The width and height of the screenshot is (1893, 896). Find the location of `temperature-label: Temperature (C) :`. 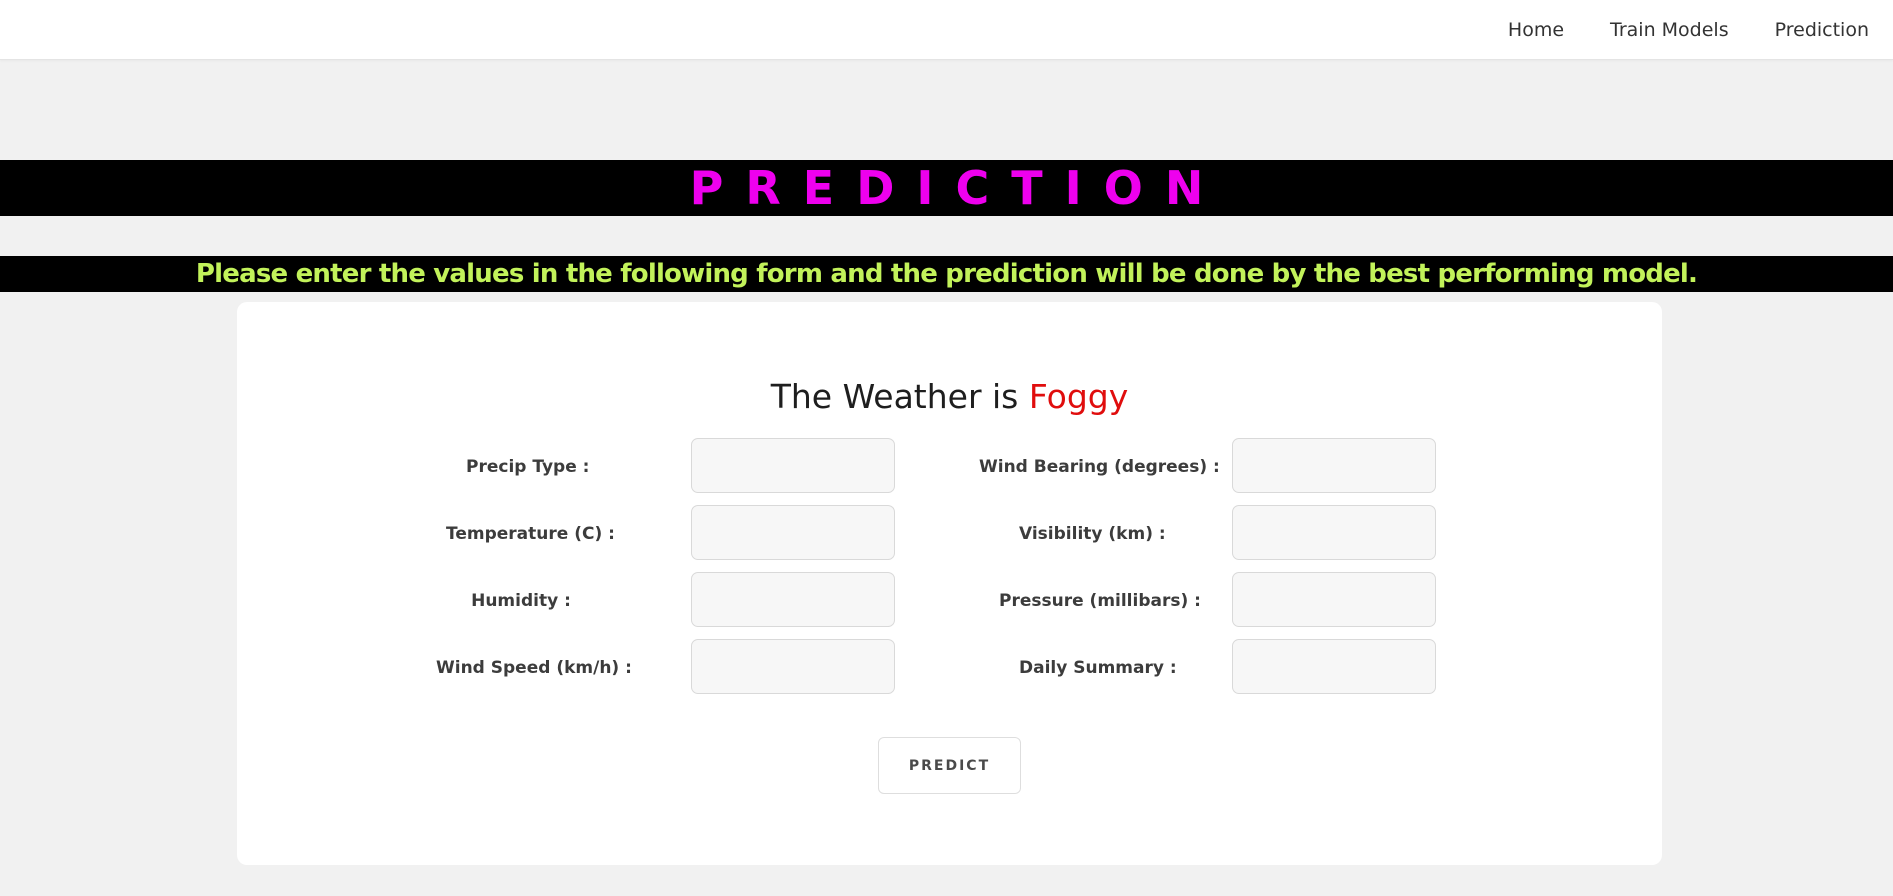

temperature-label: Temperature (C) : is located at coordinates (530, 534).